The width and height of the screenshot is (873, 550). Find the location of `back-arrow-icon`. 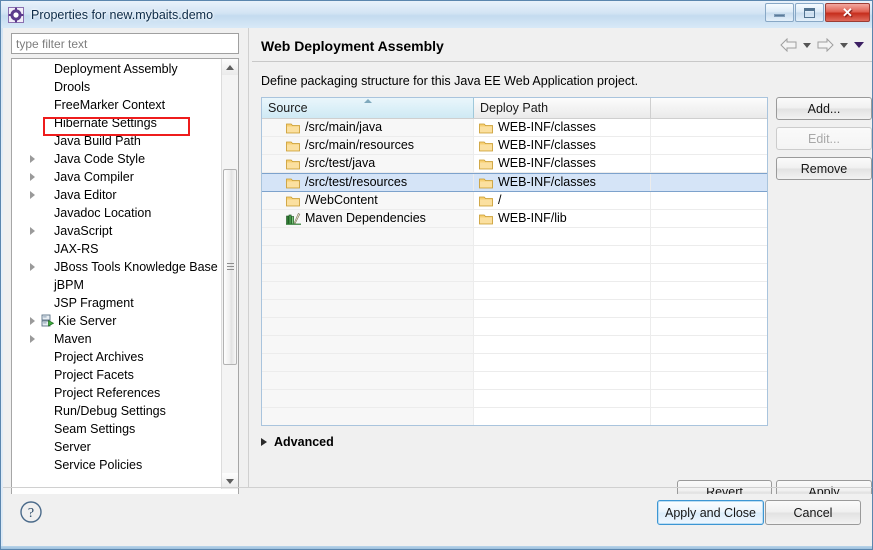

back-arrow-icon is located at coordinates (788, 45).